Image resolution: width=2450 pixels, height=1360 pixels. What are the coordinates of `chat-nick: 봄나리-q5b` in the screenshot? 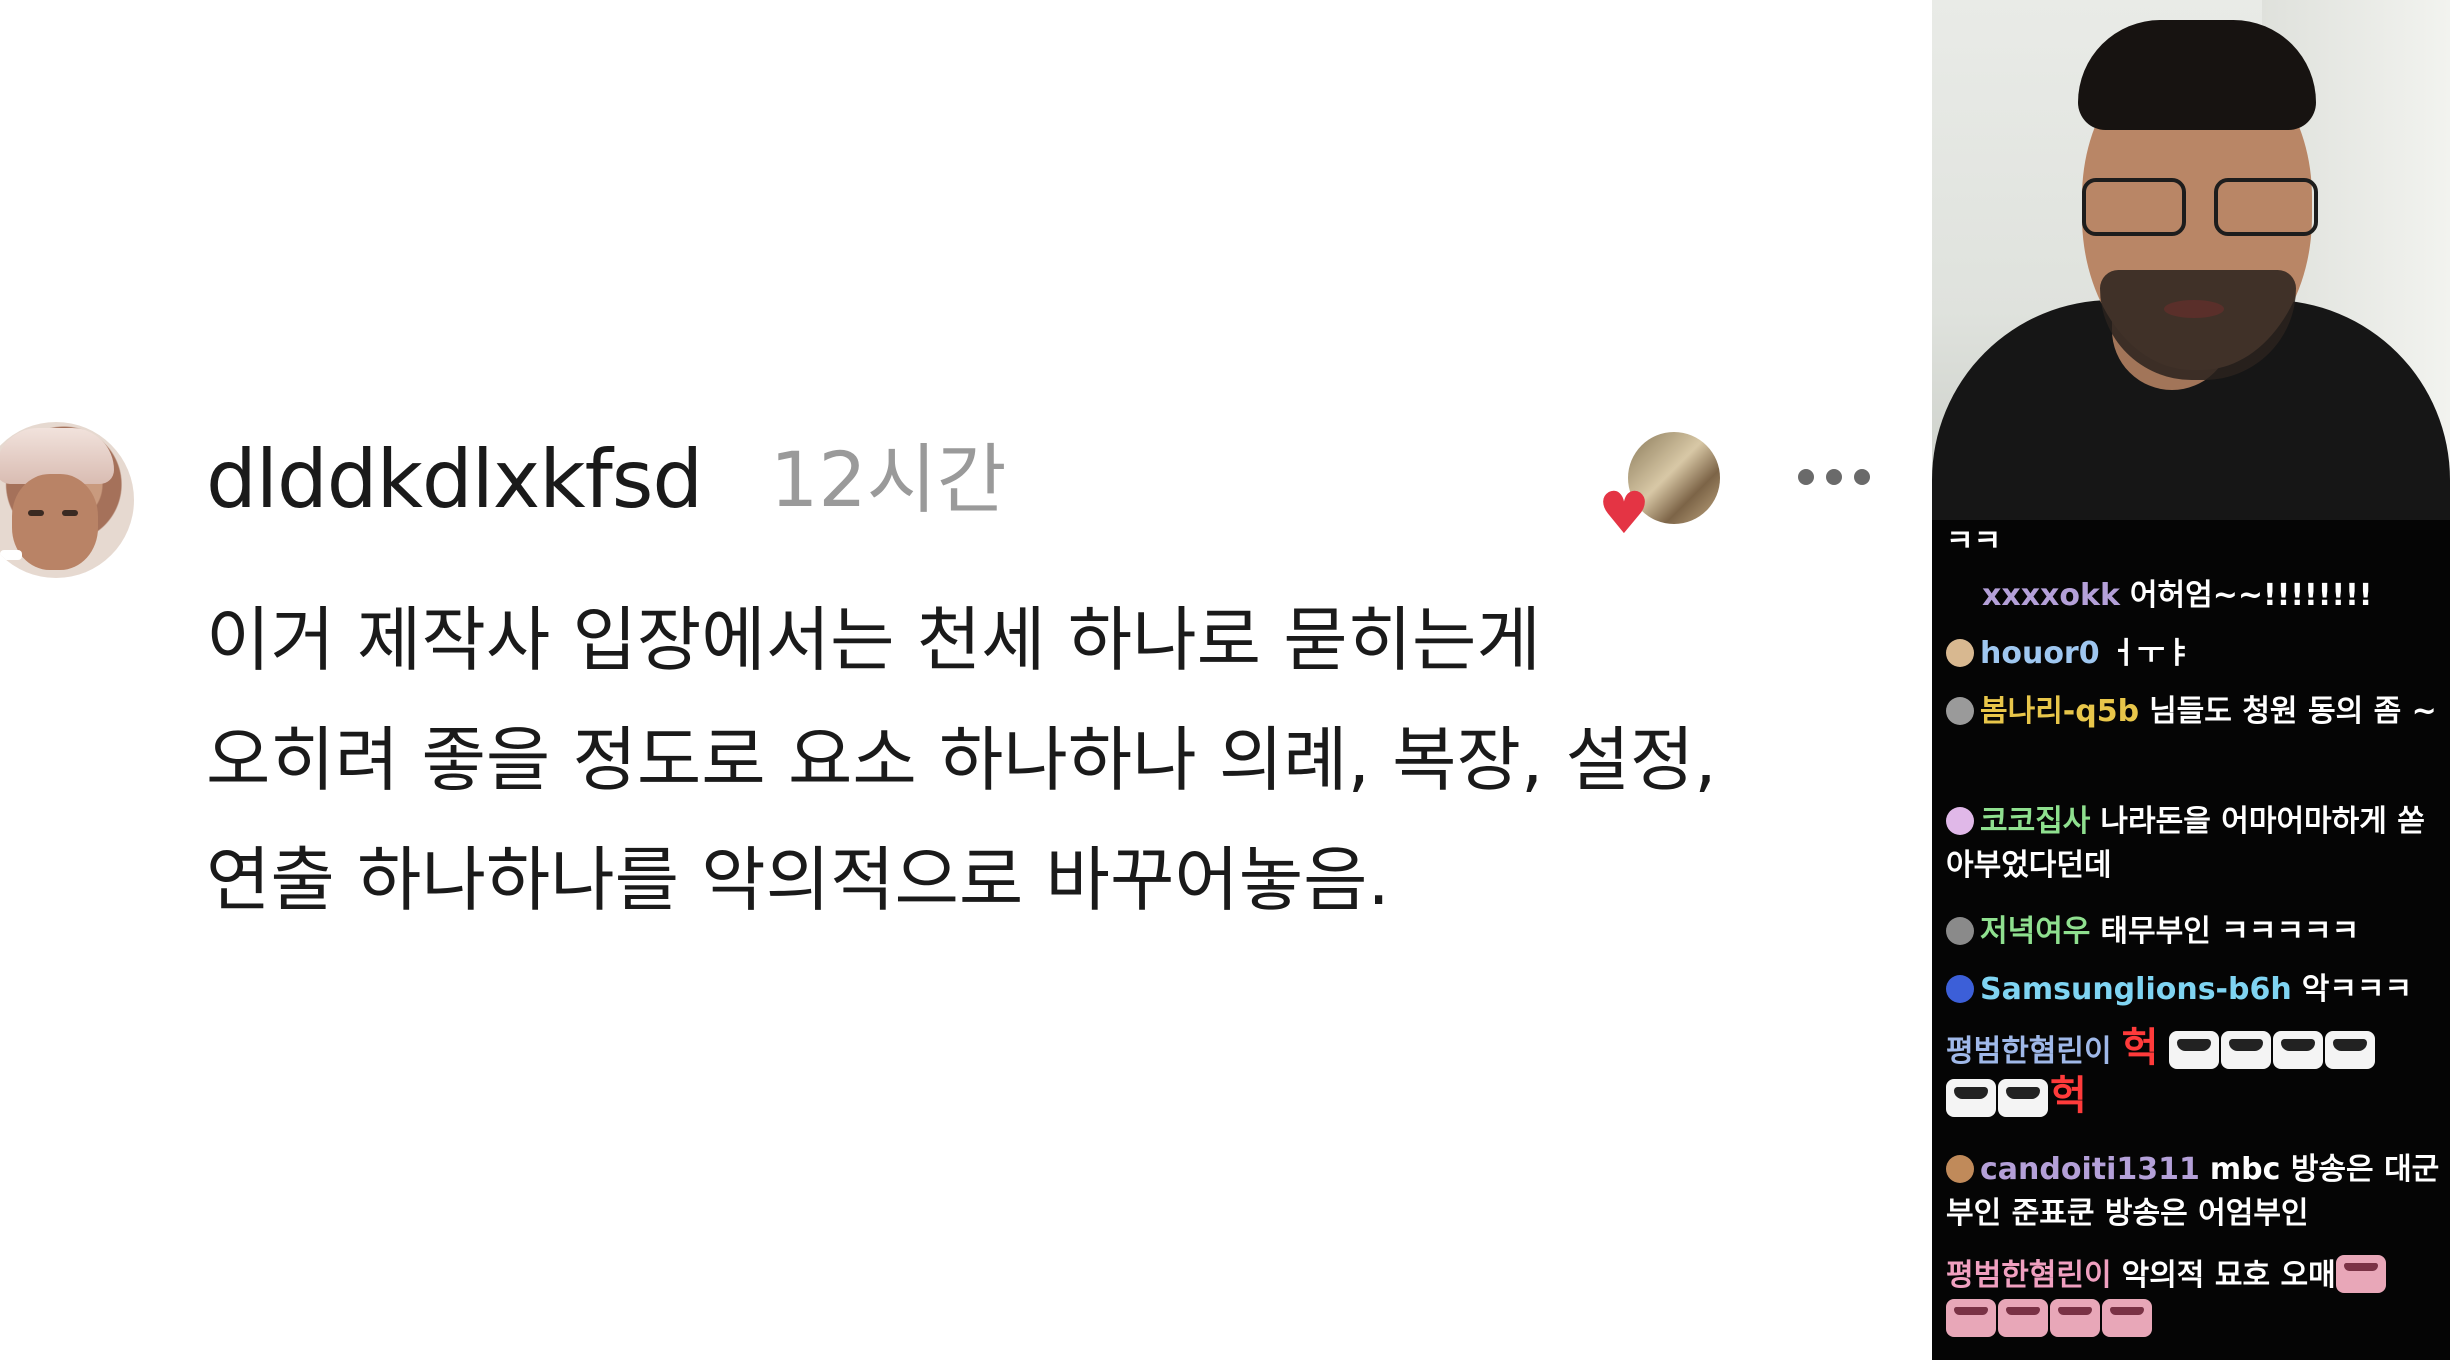 It's located at (2059, 711).